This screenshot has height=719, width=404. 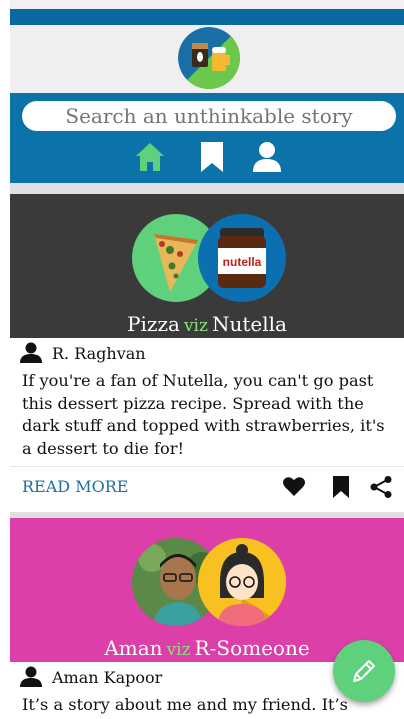 I want to click on author-name: R. Raghvan, so click(x=99, y=353).